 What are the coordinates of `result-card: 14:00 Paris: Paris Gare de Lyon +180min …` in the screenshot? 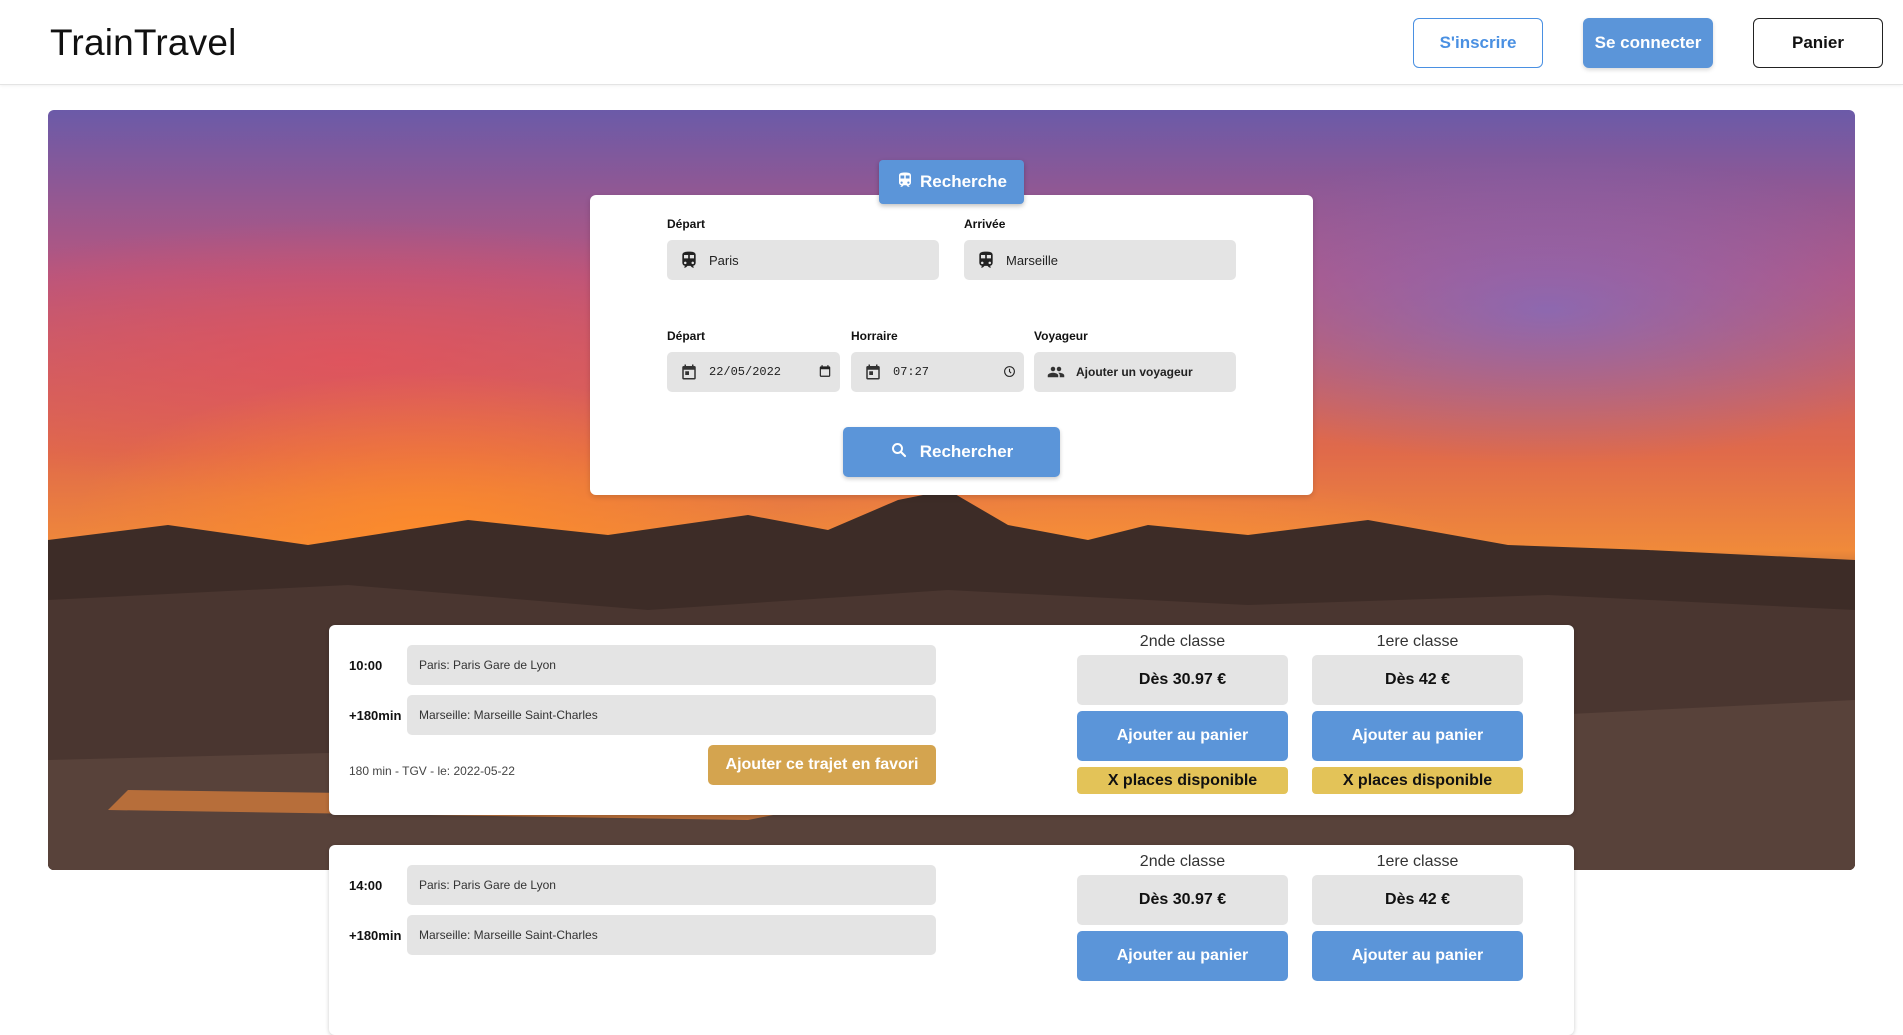 It's located at (951, 940).